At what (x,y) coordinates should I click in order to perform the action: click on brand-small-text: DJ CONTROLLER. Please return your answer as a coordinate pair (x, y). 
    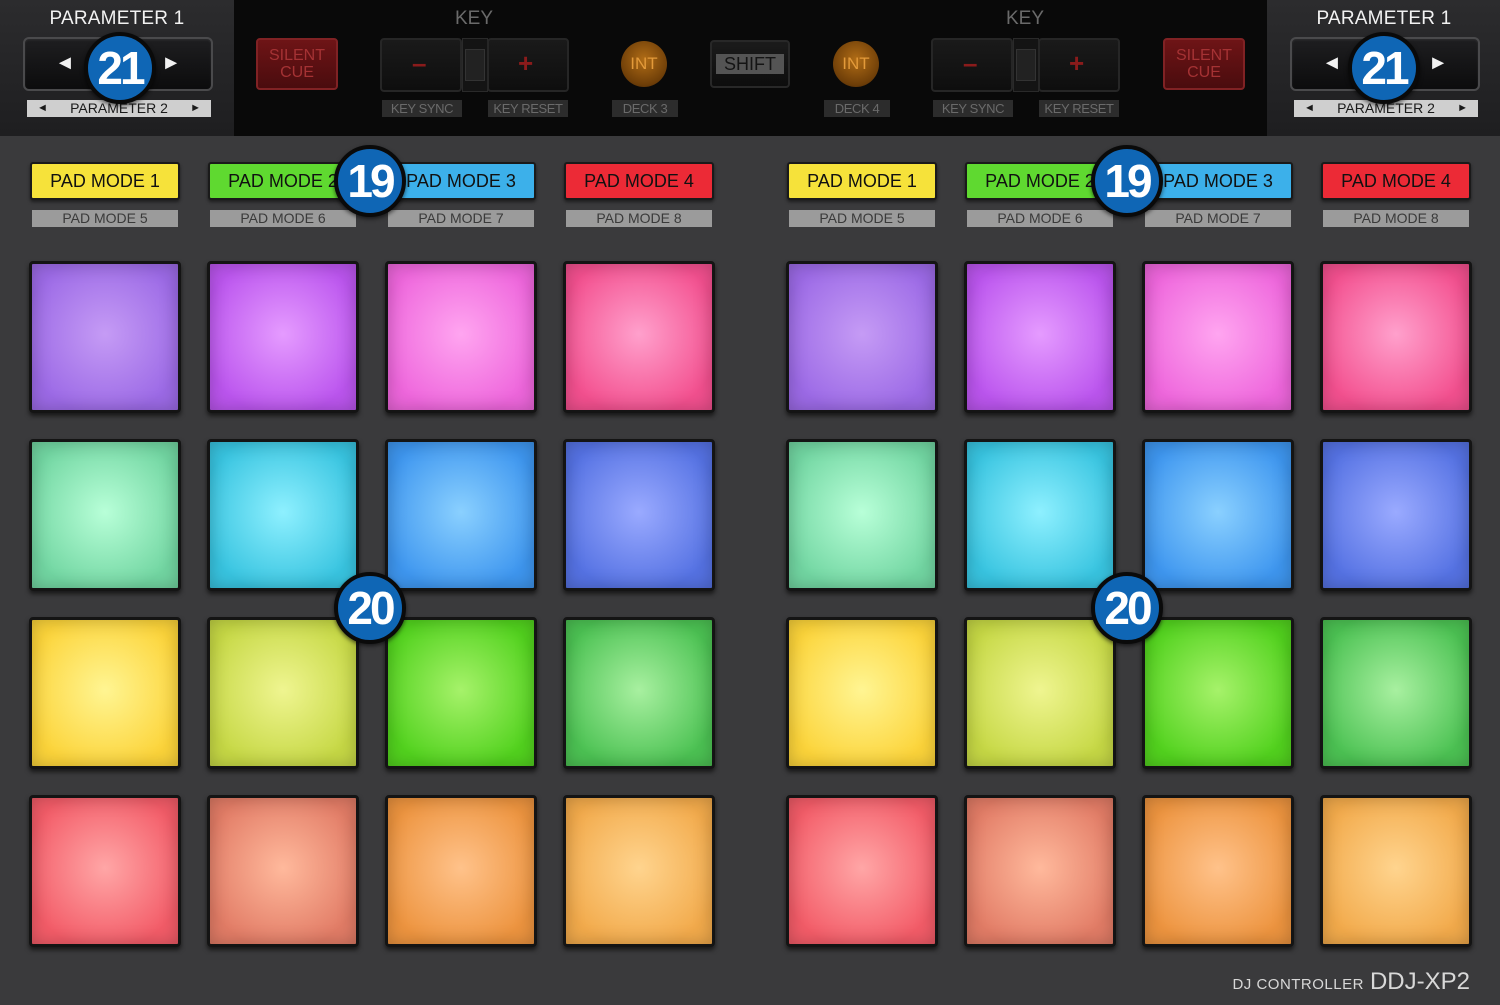
    Looking at the image, I should click on (1298, 984).